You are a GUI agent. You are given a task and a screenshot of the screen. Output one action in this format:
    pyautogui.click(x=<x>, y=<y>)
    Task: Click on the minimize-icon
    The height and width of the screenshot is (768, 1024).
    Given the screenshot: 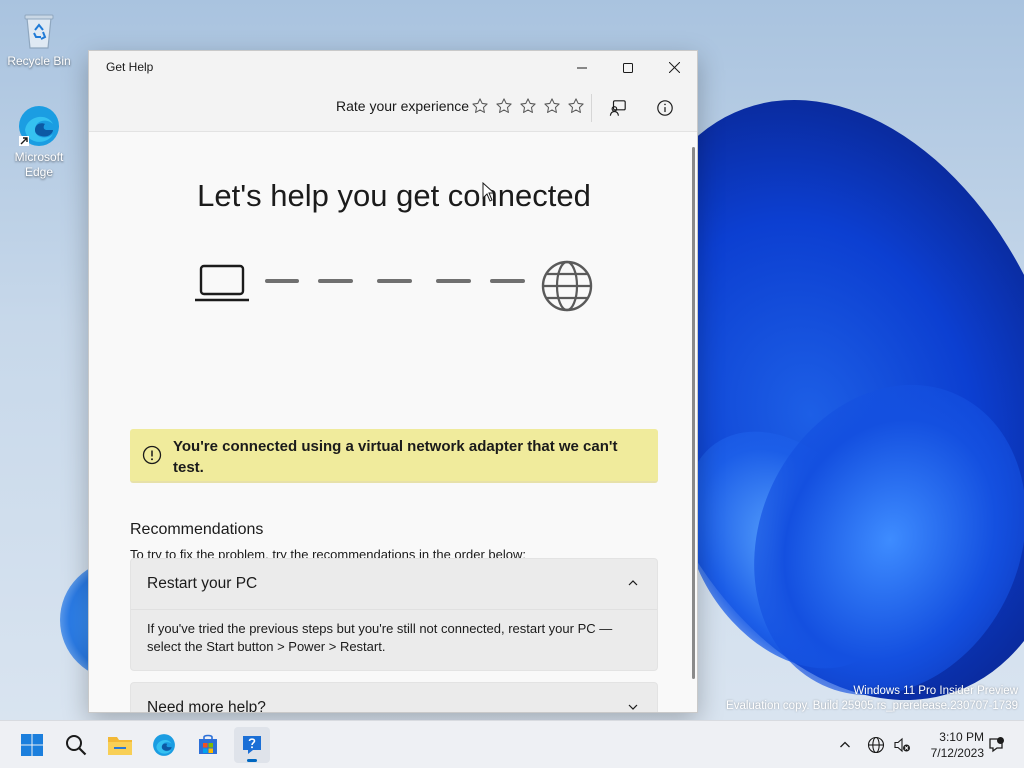 What is the action you would take?
    pyautogui.click(x=582, y=67)
    